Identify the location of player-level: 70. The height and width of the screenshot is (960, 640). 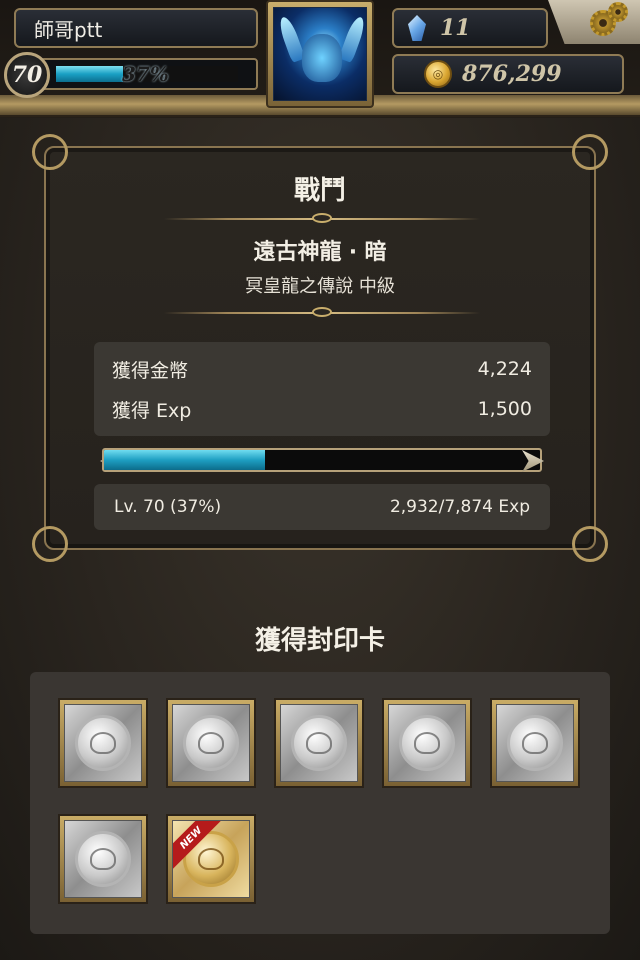
(27, 75).